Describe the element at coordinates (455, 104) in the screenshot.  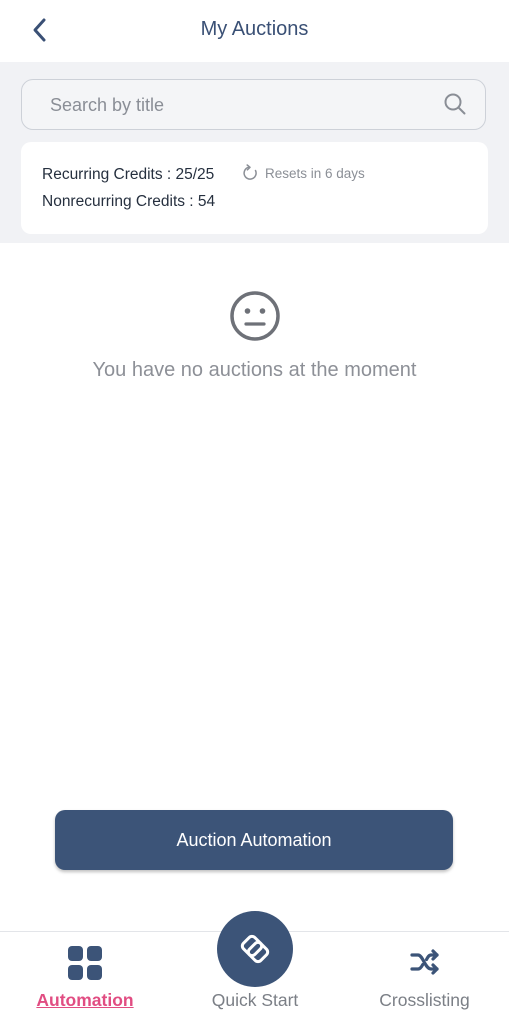
I see `search-icon` at that location.